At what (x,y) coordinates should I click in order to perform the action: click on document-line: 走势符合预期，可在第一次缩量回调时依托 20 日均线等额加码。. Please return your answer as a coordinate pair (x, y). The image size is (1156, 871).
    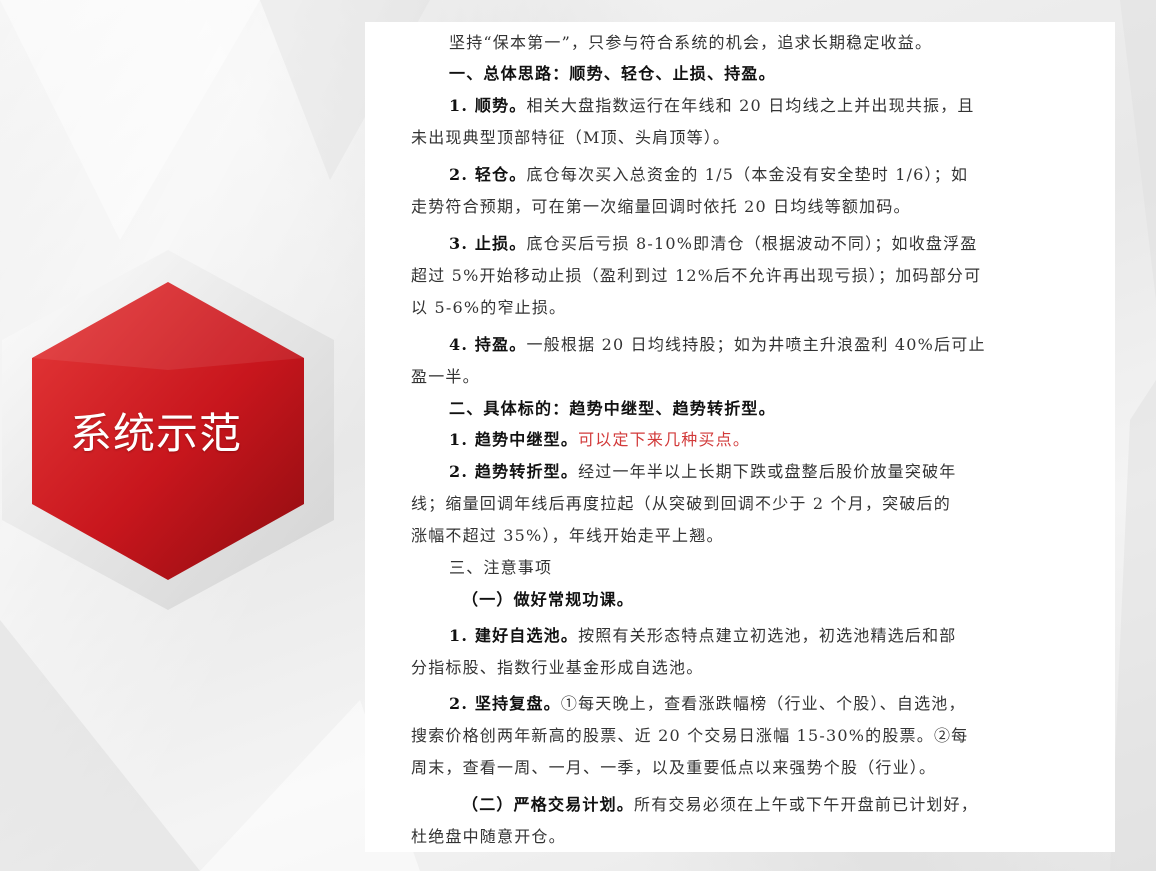
    Looking at the image, I should click on (661, 207).